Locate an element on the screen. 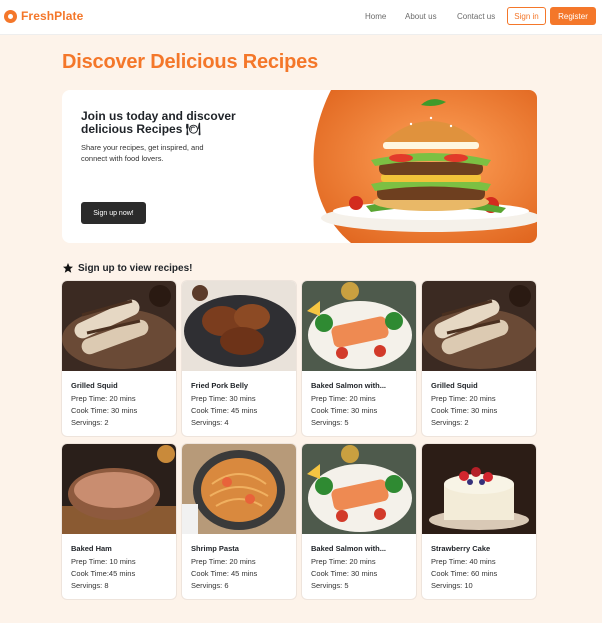  recipe-image-baked-ham is located at coordinates (119, 489).